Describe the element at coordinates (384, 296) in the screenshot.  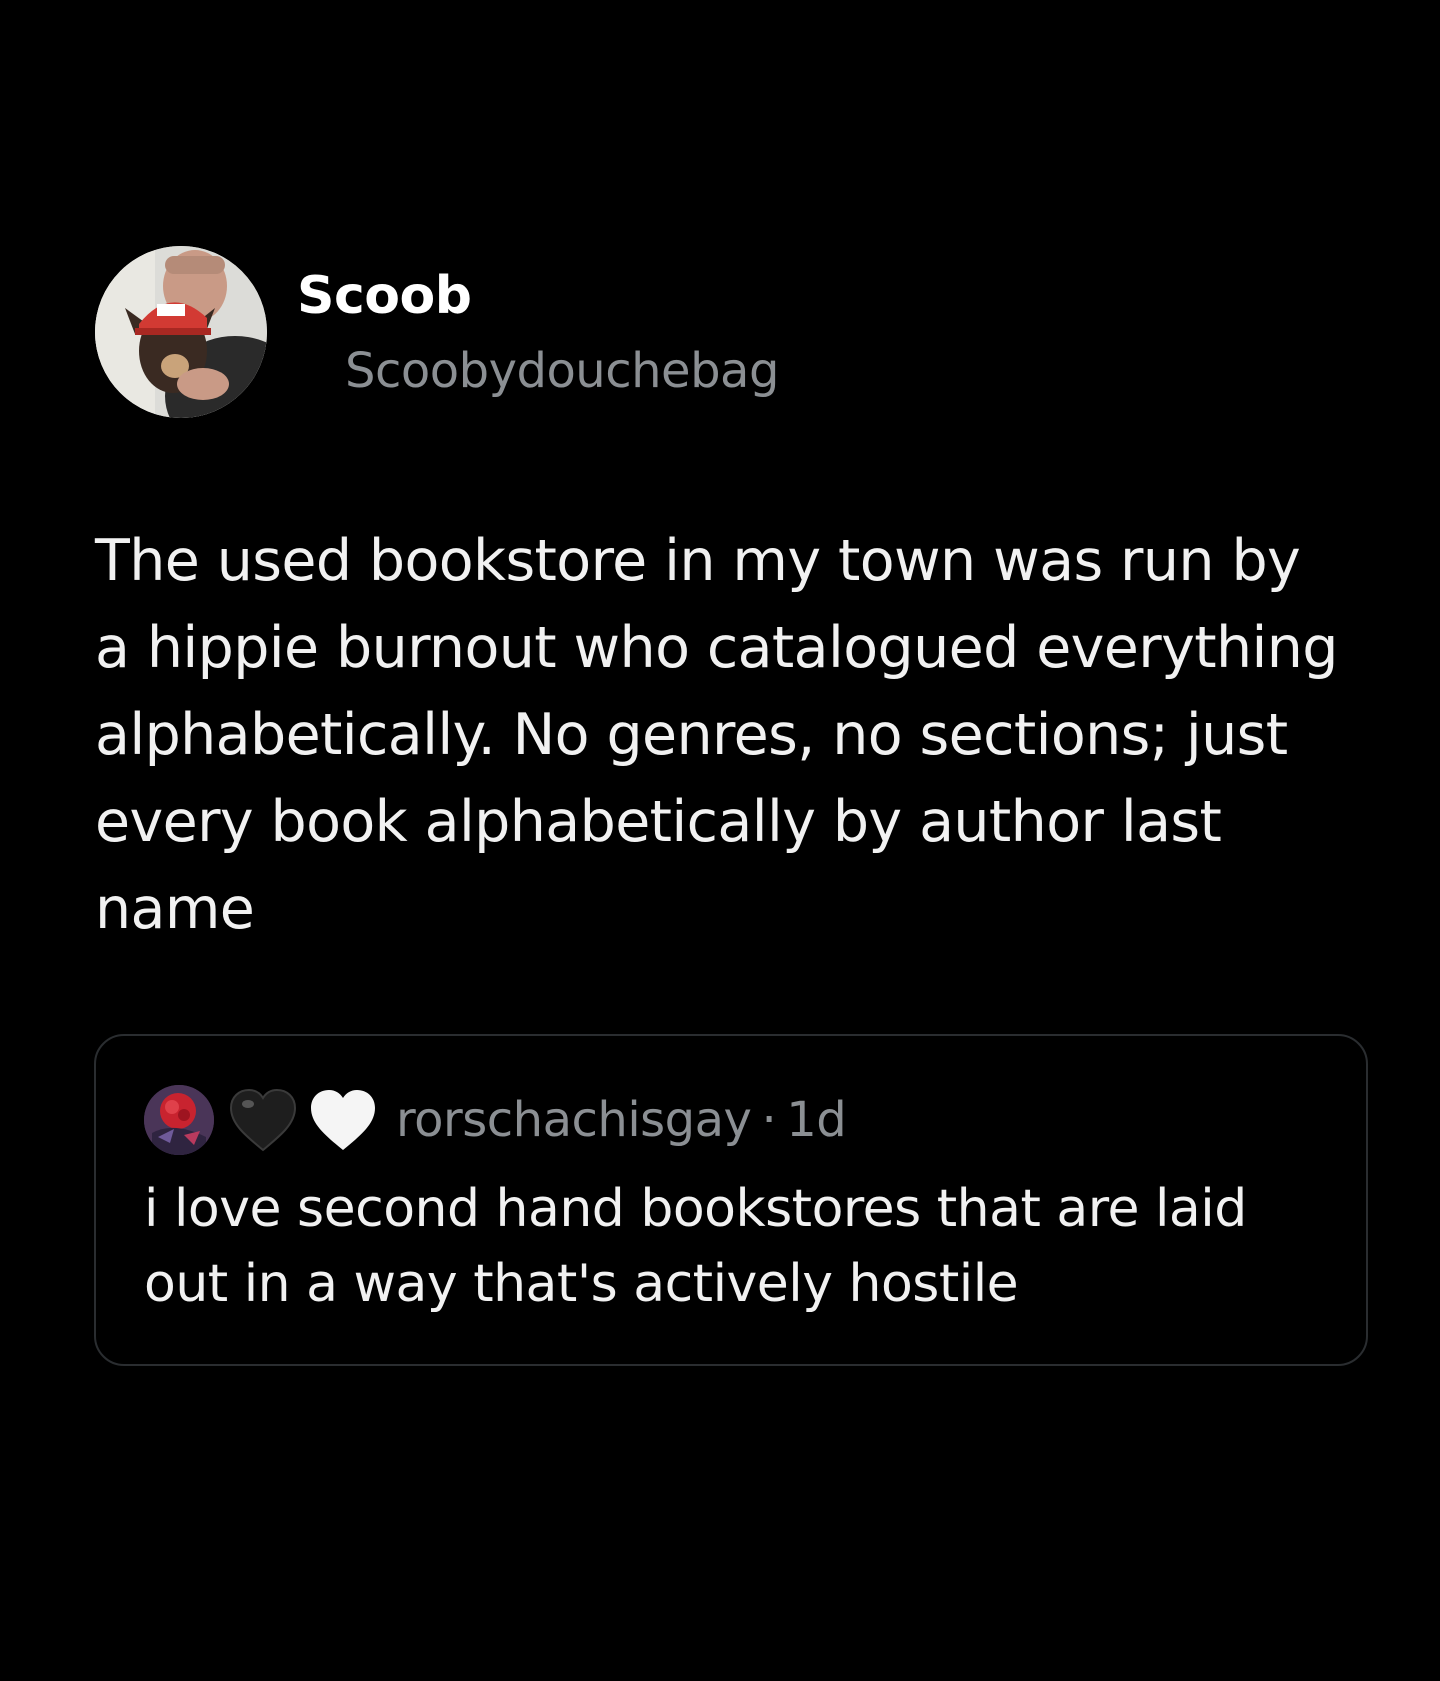
I see `author-display-name: Scoob` at that location.